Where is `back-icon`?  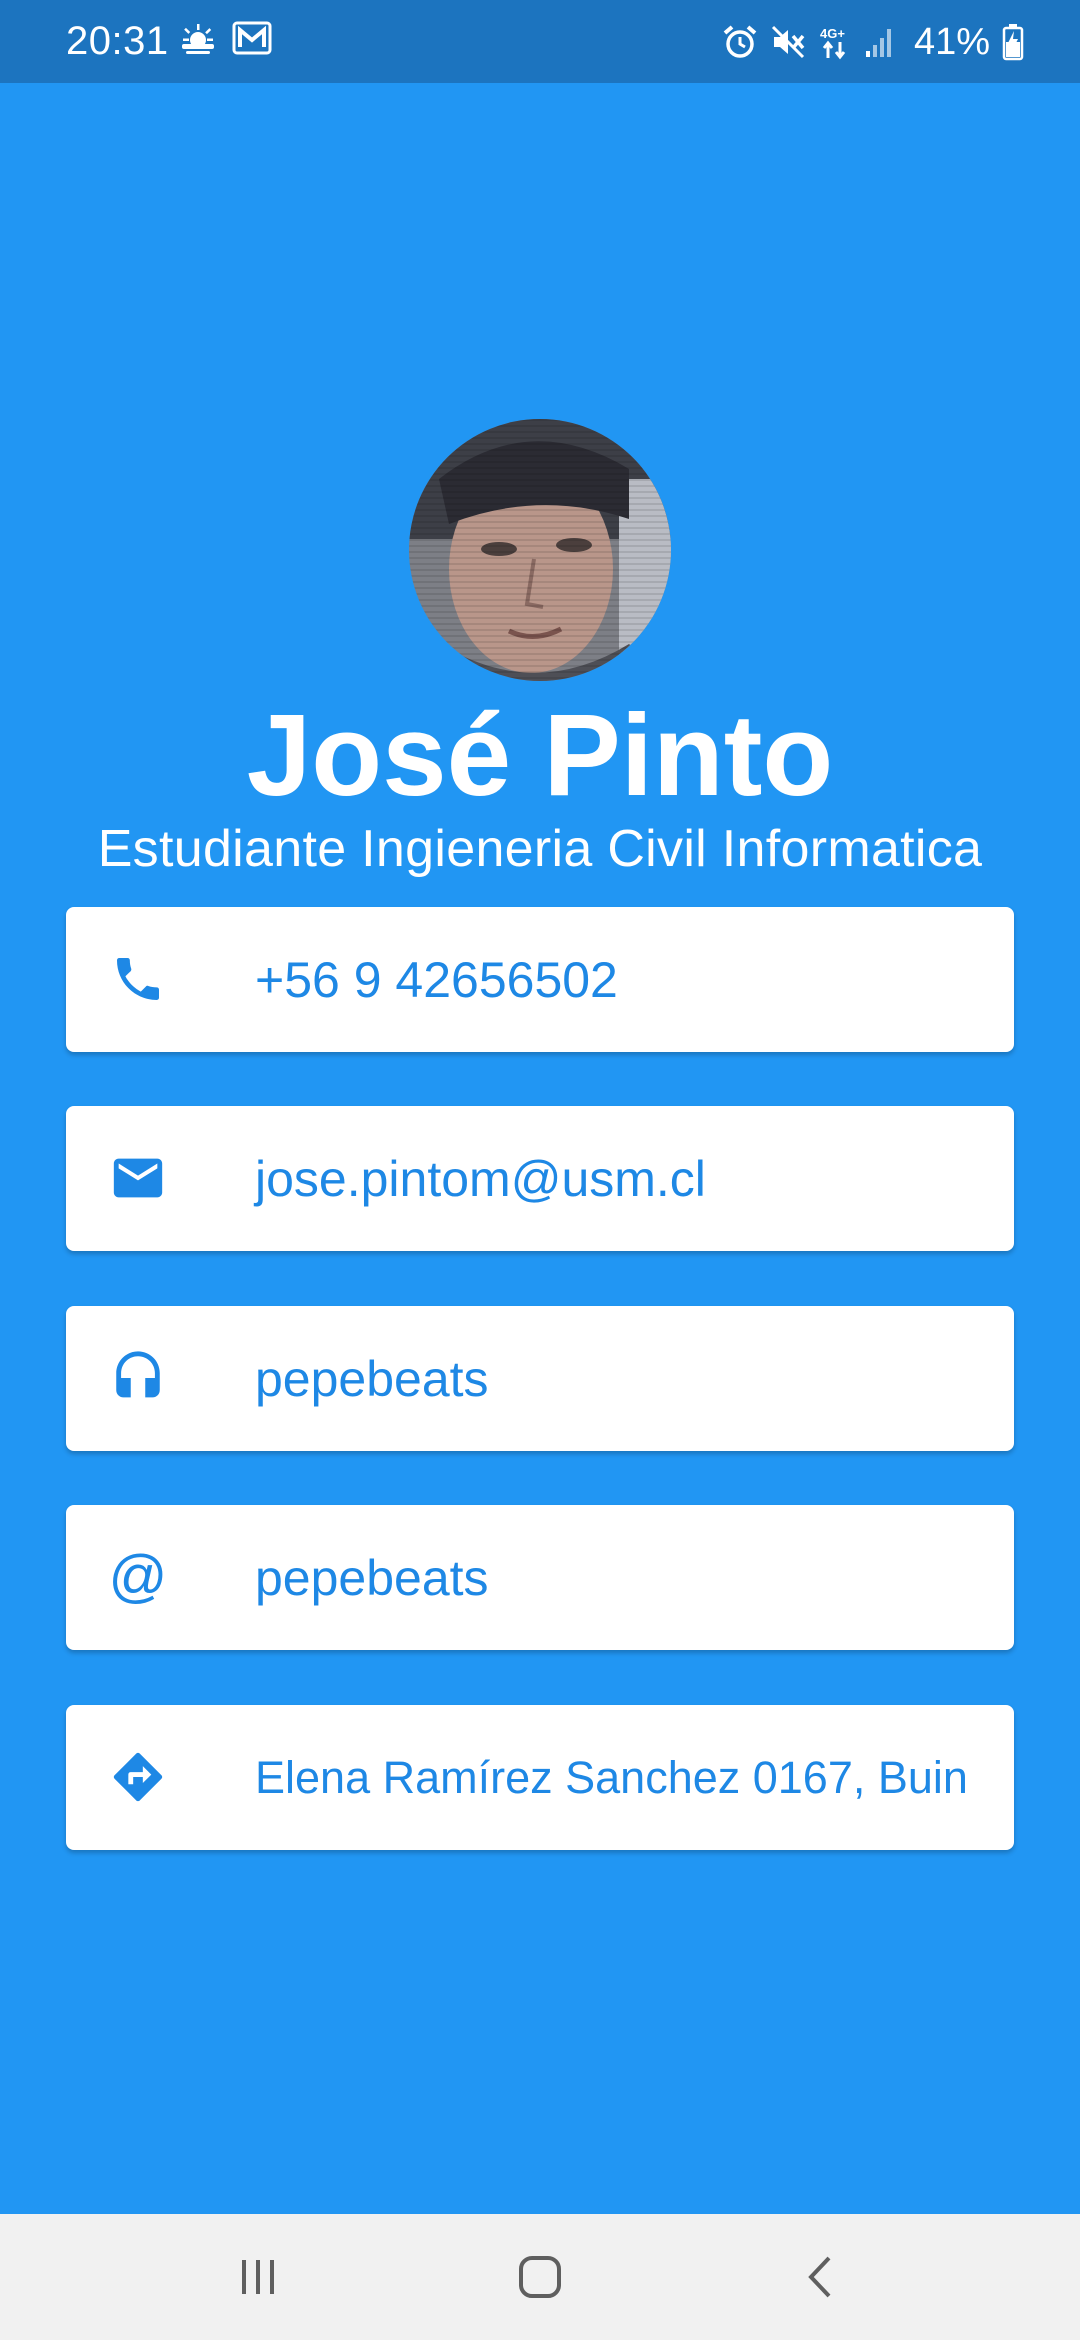
back-icon is located at coordinates (820, 2277).